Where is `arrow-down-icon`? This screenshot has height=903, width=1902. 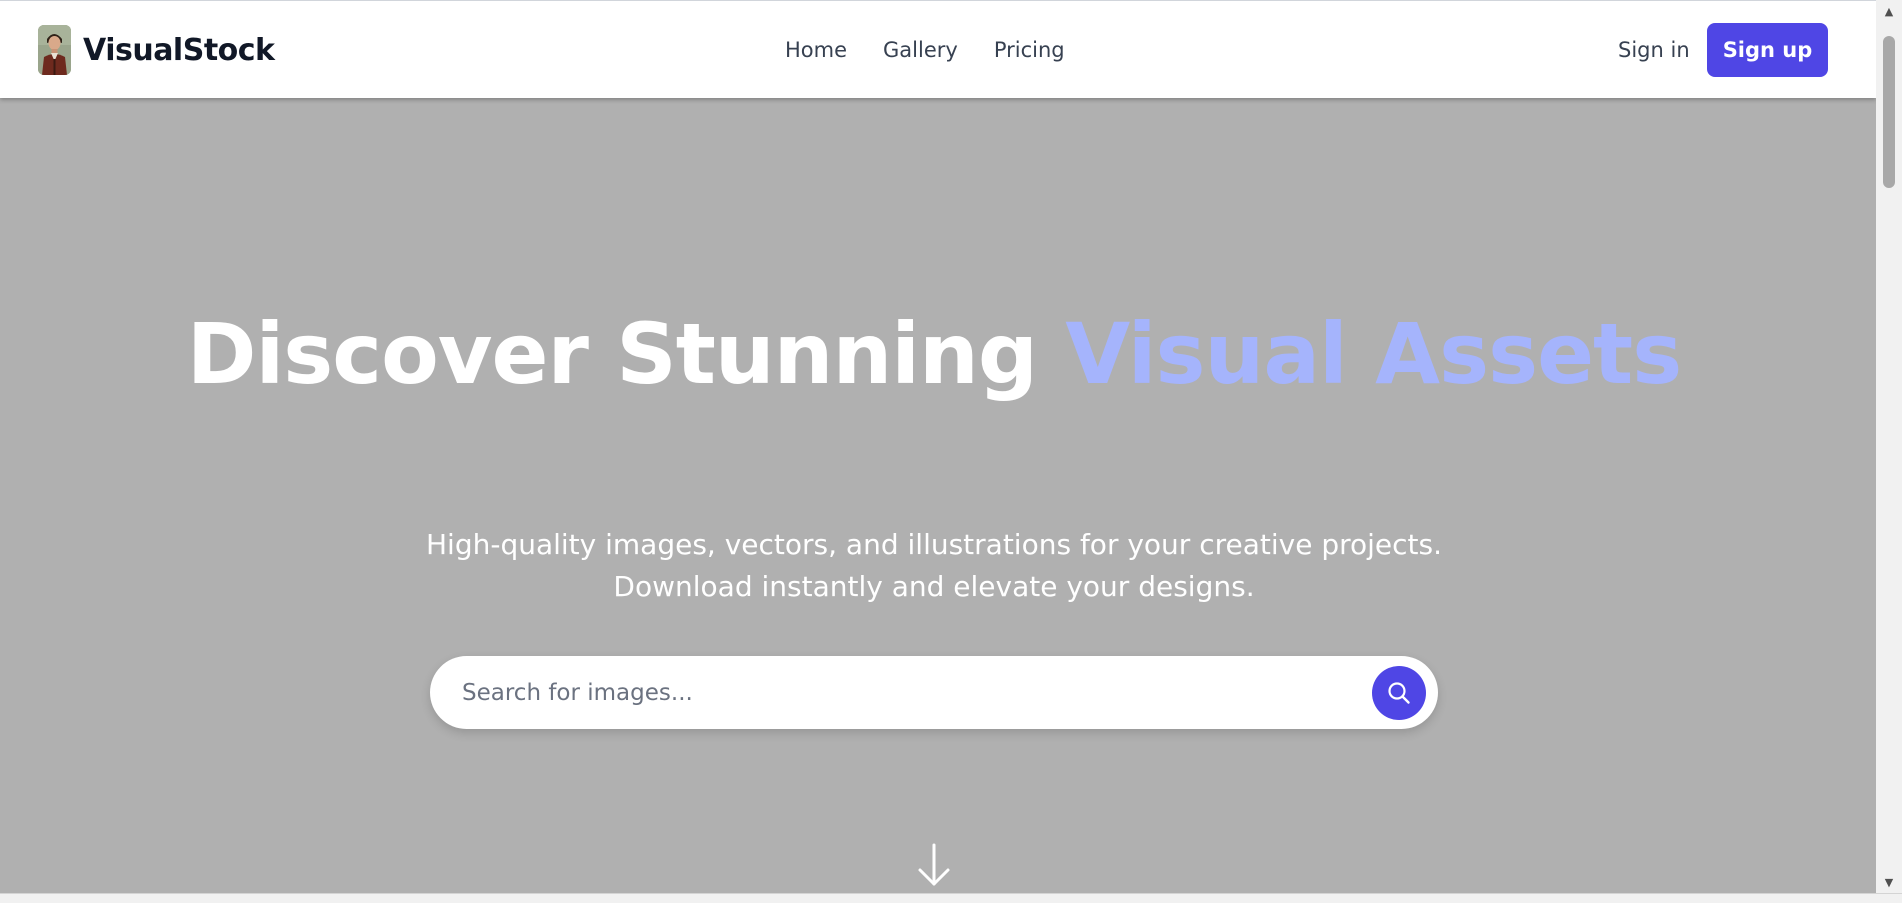 arrow-down-icon is located at coordinates (934, 864).